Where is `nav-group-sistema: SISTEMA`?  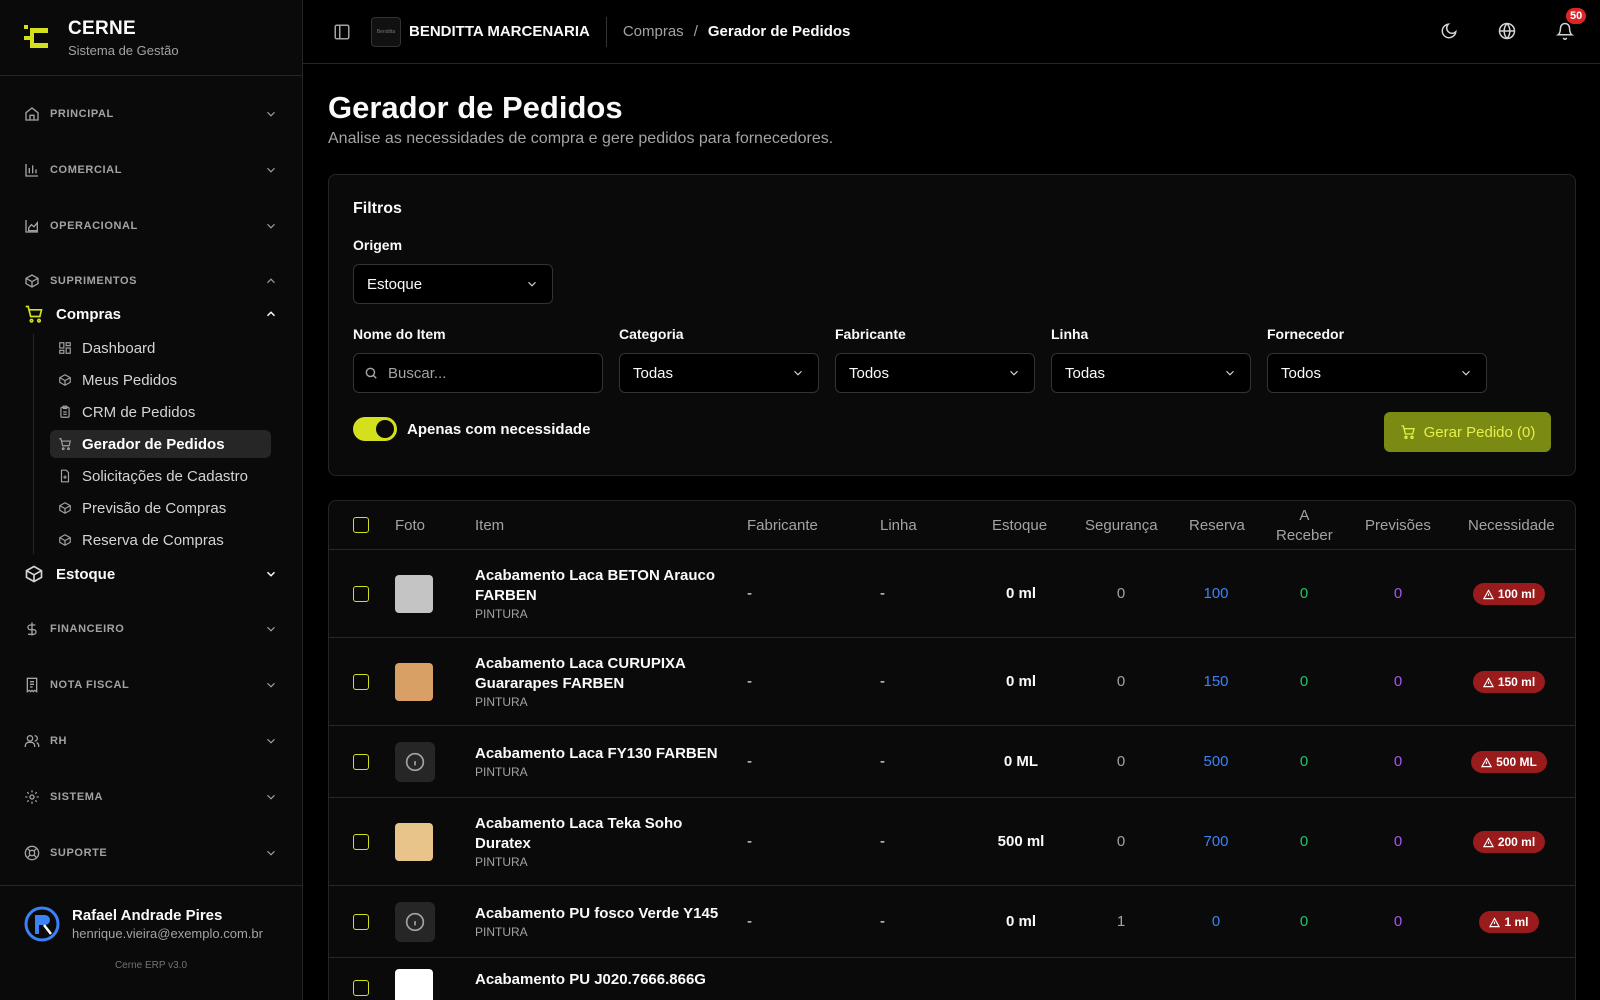 nav-group-sistema: SISTEMA is located at coordinates (151, 797).